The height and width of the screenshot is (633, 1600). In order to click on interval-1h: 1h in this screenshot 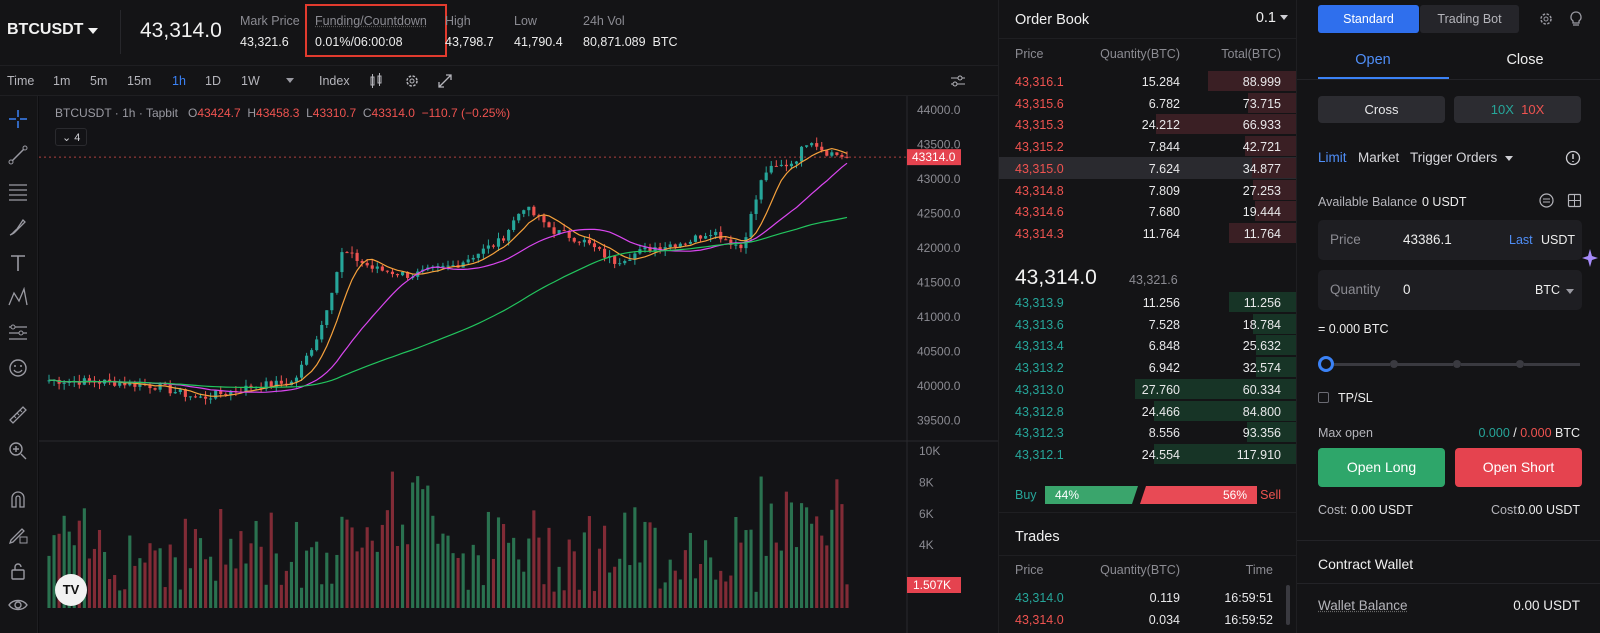, I will do `click(179, 81)`.